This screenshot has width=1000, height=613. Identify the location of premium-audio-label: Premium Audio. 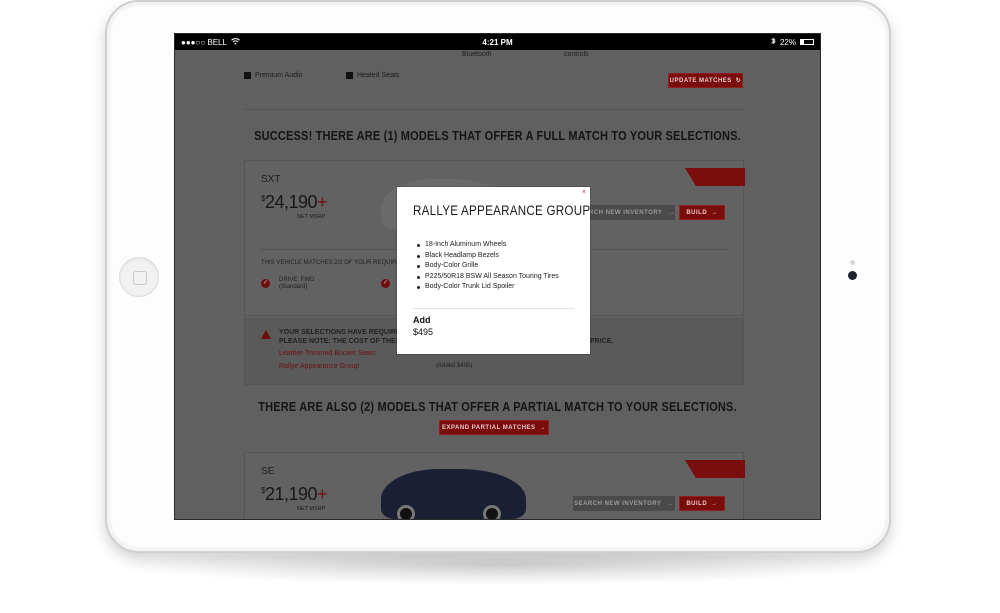
(279, 75).